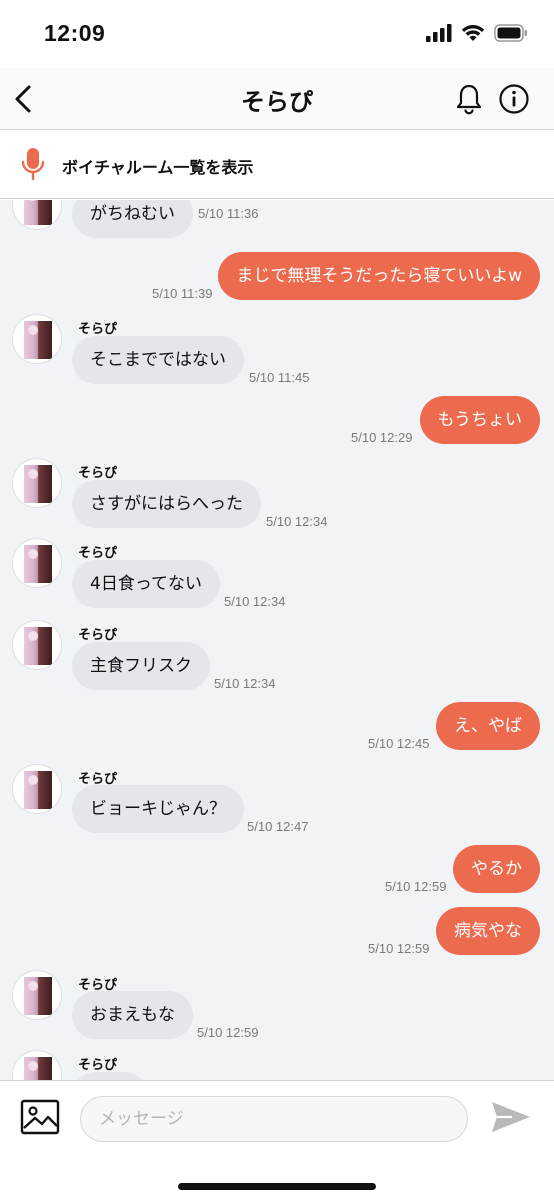  I want to click on info-icon, so click(514, 99).